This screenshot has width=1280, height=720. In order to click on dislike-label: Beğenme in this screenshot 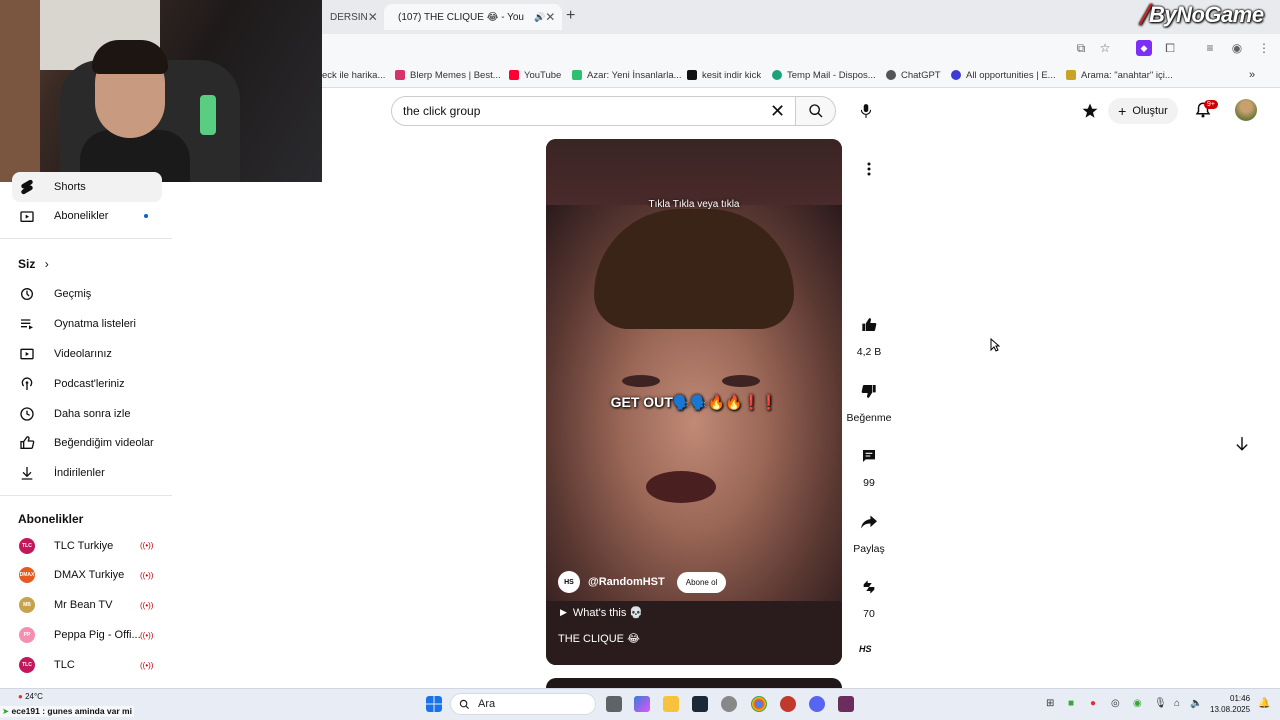, I will do `click(869, 418)`.